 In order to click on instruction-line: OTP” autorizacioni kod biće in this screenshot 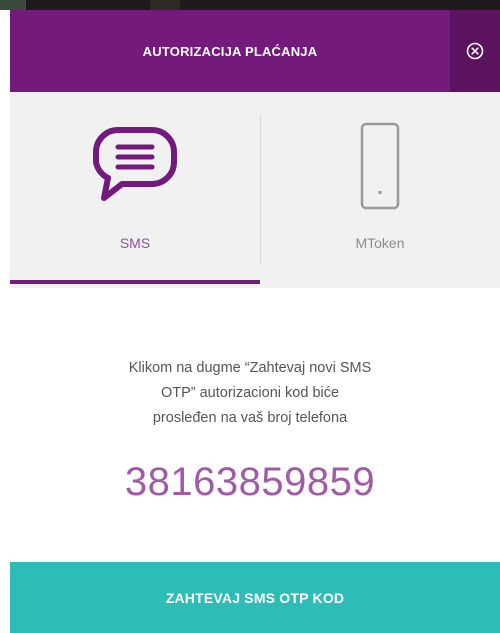, I will do `click(250, 393)`.